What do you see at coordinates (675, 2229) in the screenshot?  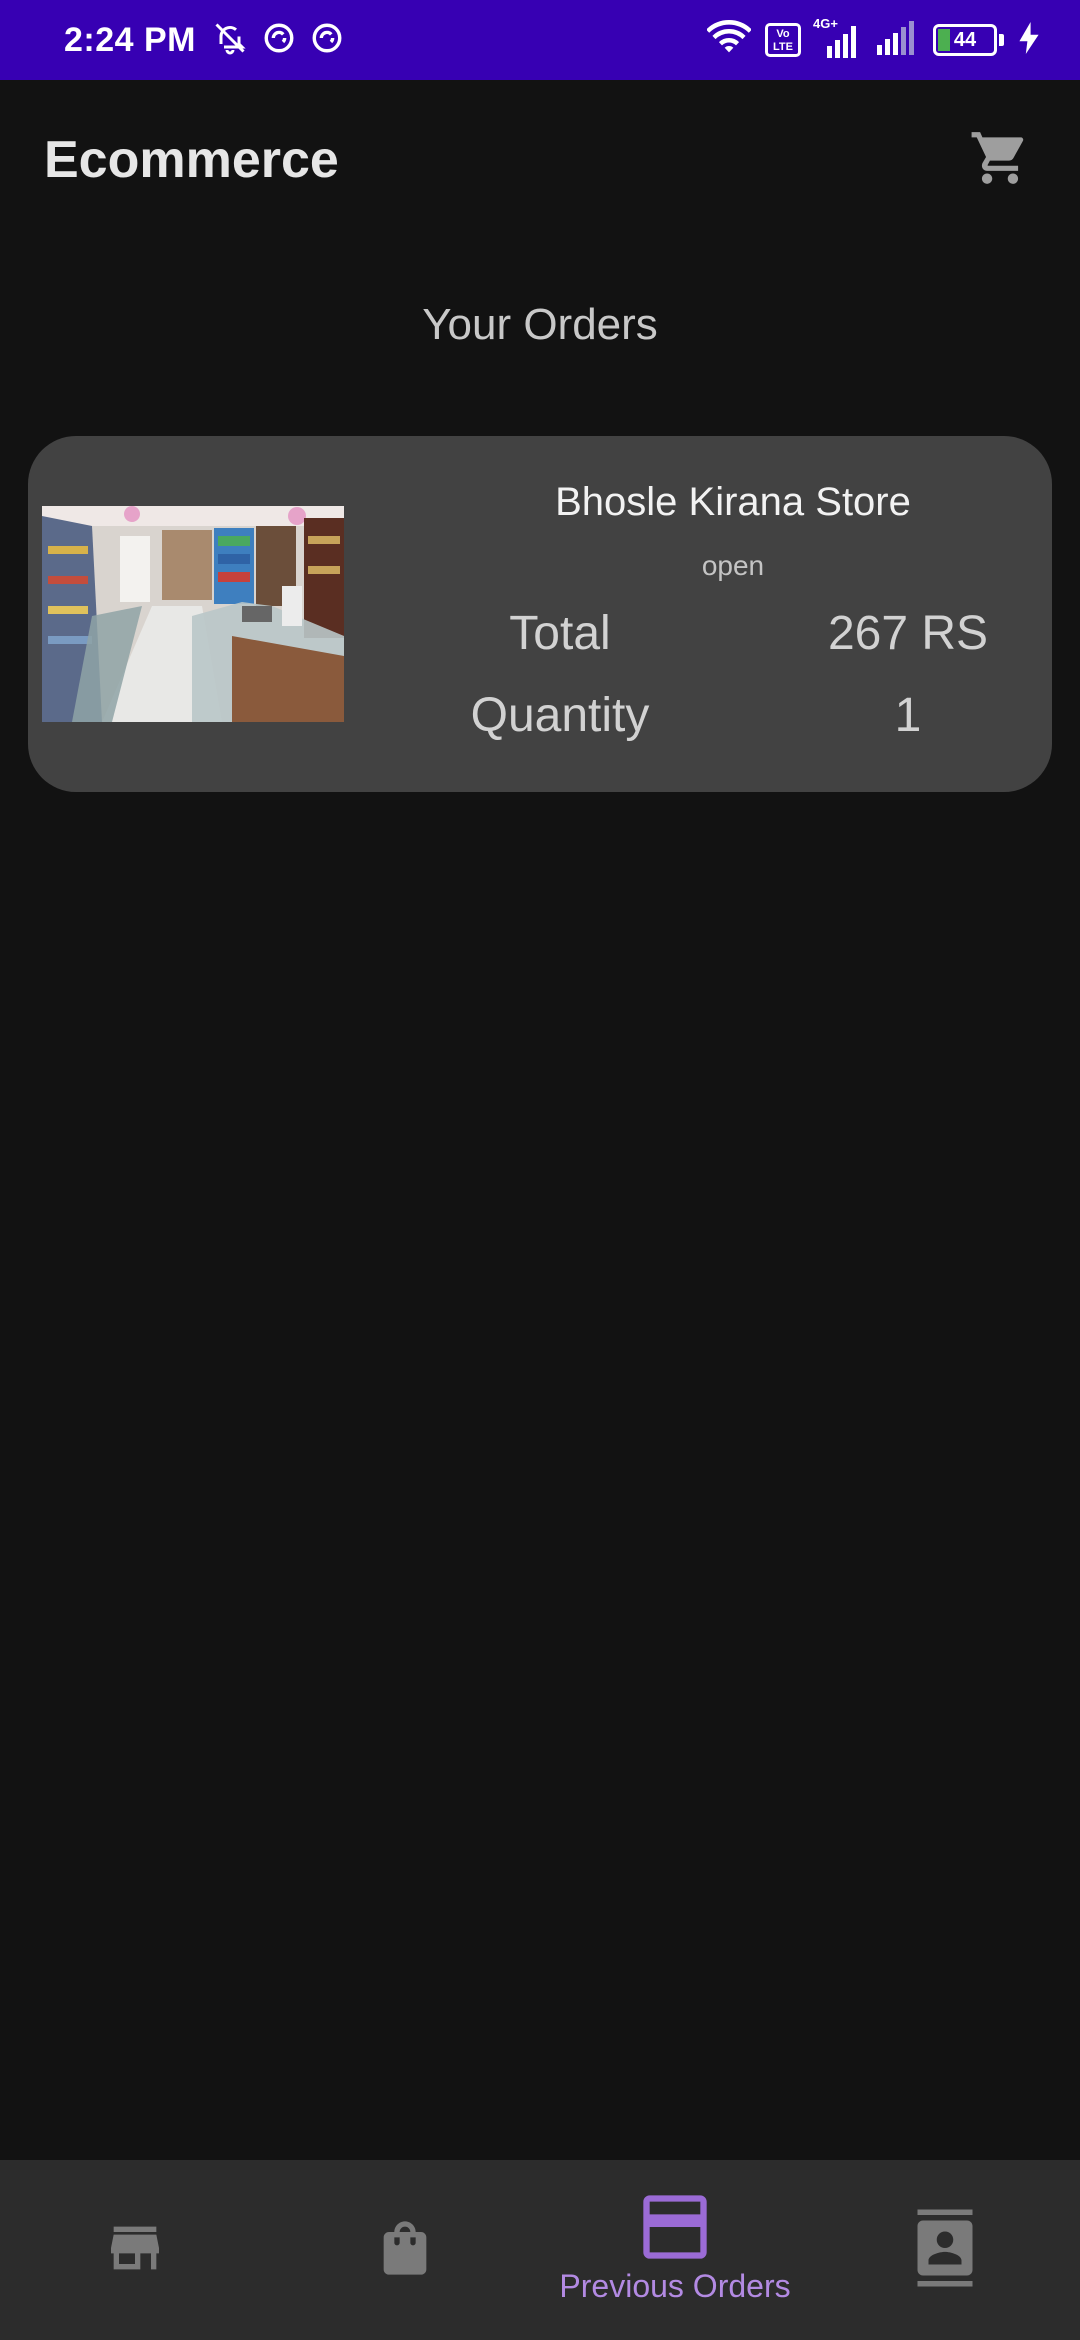 I see `credit-card-icon` at bounding box center [675, 2229].